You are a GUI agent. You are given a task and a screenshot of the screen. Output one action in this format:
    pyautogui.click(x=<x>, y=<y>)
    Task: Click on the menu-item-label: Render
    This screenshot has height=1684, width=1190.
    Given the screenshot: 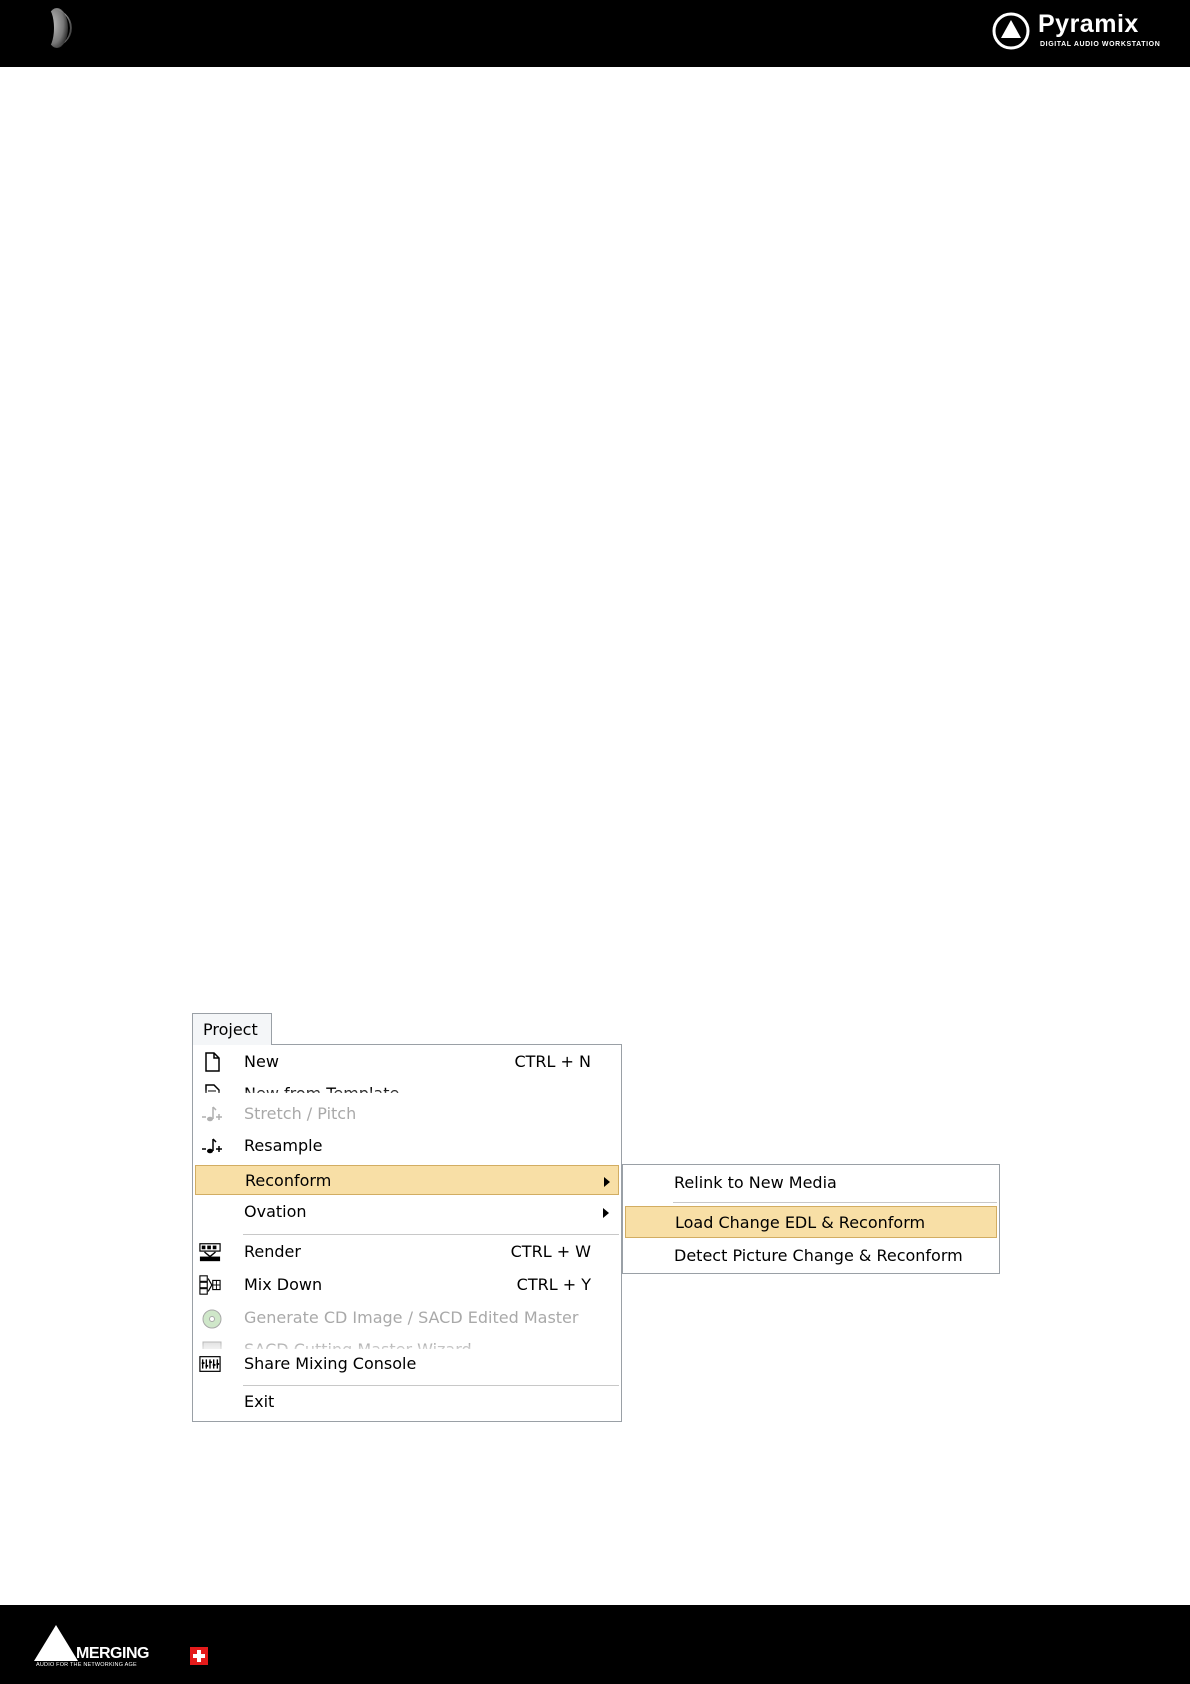 What is the action you would take?
    pyautogui.click(x=272, y=1251)
    